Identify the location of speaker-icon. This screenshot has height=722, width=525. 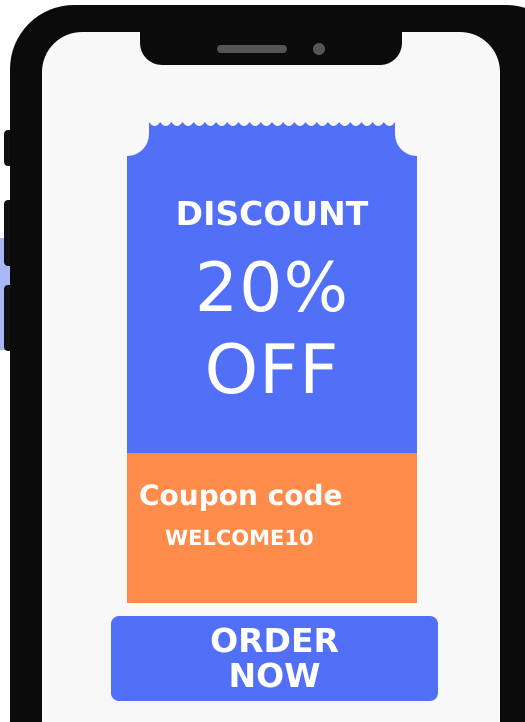
(252, 48).